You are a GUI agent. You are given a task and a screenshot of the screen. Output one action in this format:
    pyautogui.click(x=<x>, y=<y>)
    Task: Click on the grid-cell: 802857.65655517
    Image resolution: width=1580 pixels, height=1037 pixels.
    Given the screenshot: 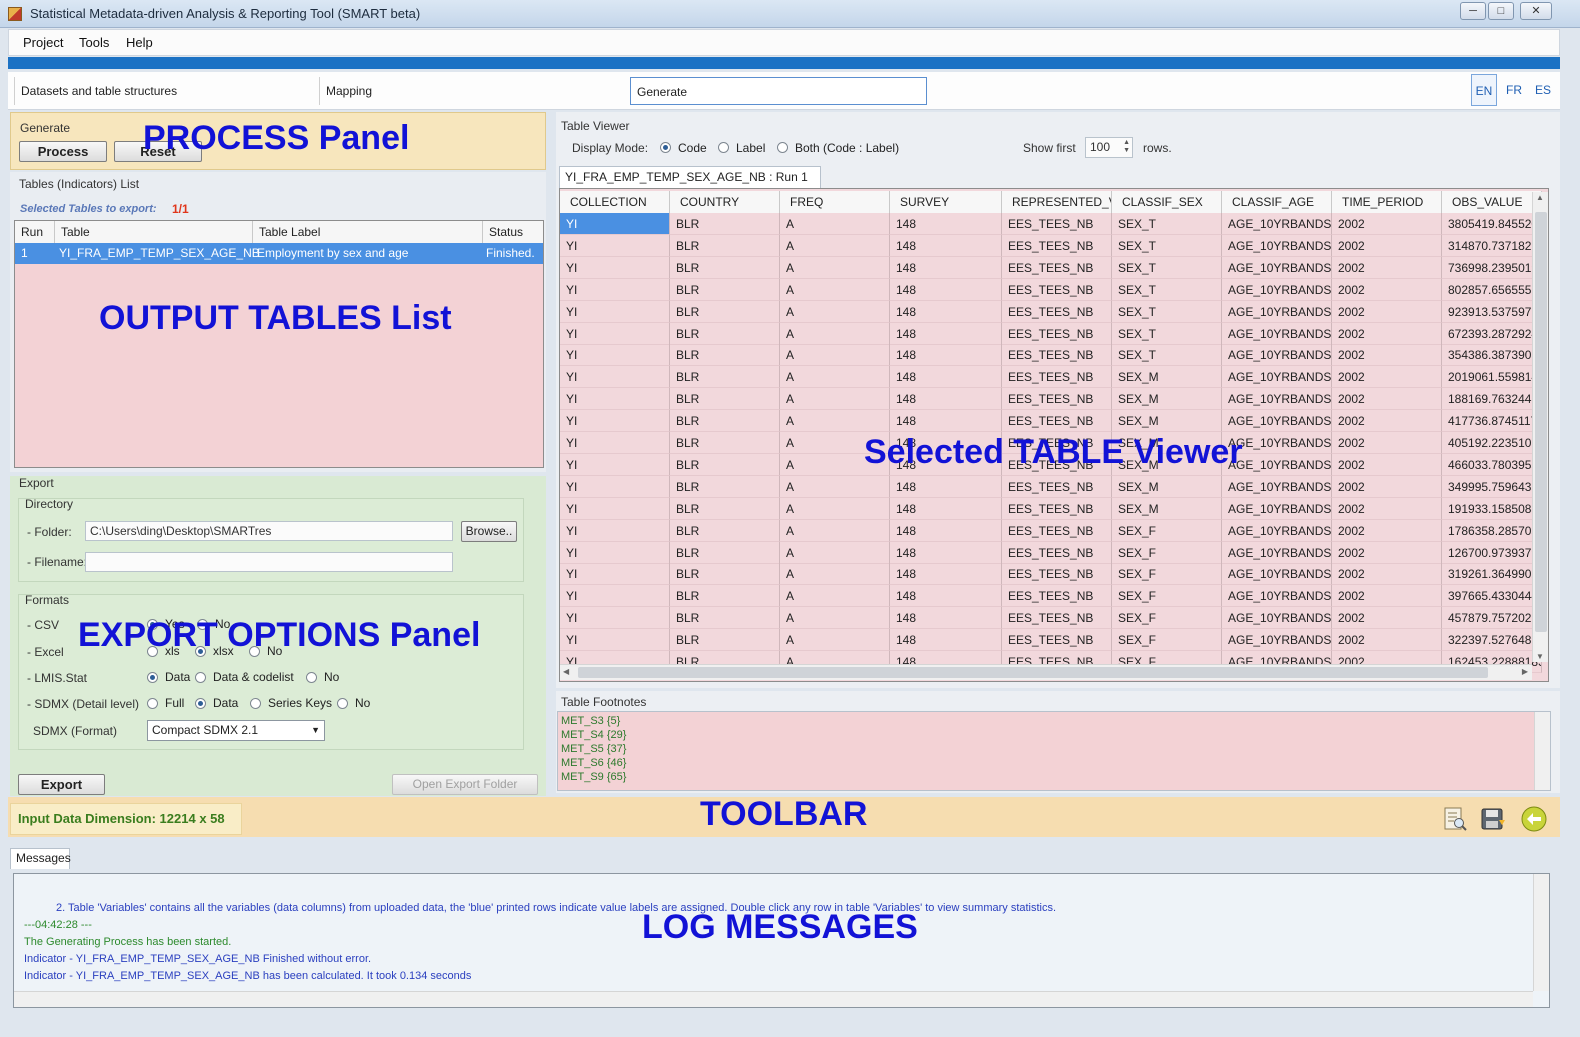 What is the action you would take?
    pyautogui.click(x=1492, y=289)
    